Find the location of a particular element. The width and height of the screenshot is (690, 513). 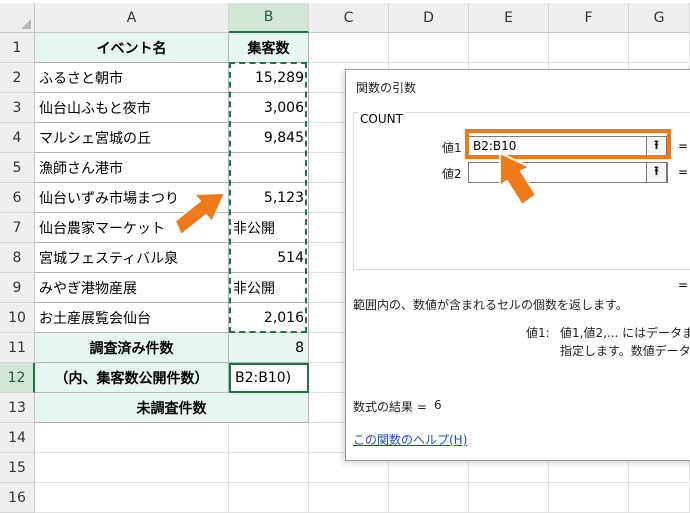

table-row-name: 仙台山ふもと夜市 is located at coordinates (132, 108).